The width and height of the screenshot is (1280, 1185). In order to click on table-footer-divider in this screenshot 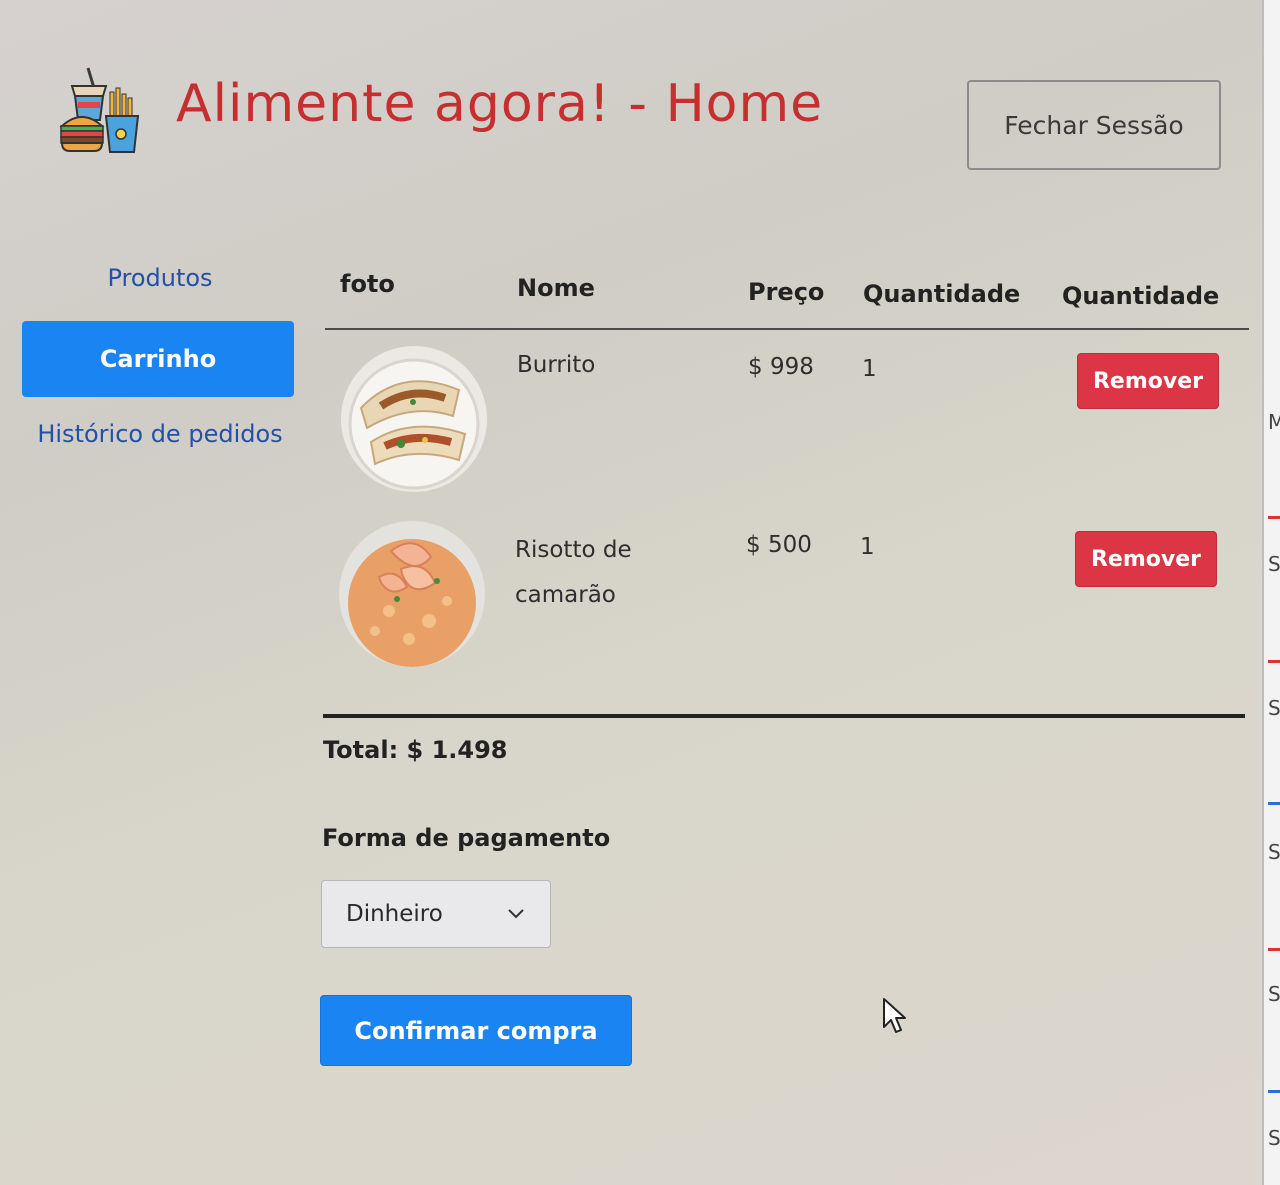, I will do `click(784, 716)`.